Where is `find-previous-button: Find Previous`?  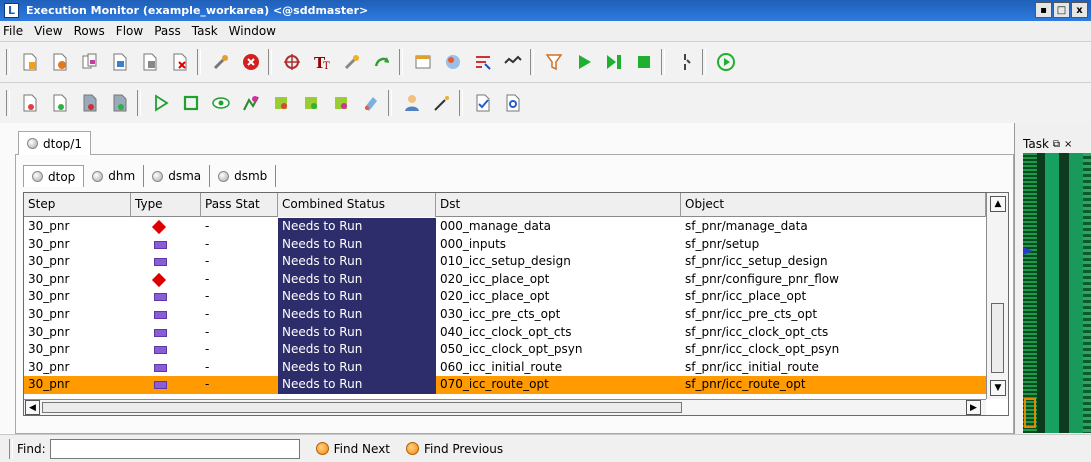 find-previous-button: Find Previous is located at coordinates (454, 449).